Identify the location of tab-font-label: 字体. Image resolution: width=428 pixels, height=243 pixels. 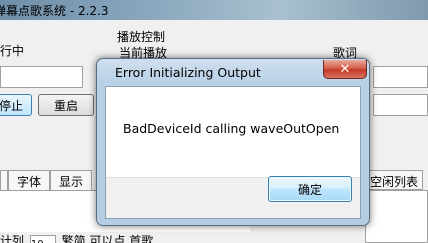
(29, 182).